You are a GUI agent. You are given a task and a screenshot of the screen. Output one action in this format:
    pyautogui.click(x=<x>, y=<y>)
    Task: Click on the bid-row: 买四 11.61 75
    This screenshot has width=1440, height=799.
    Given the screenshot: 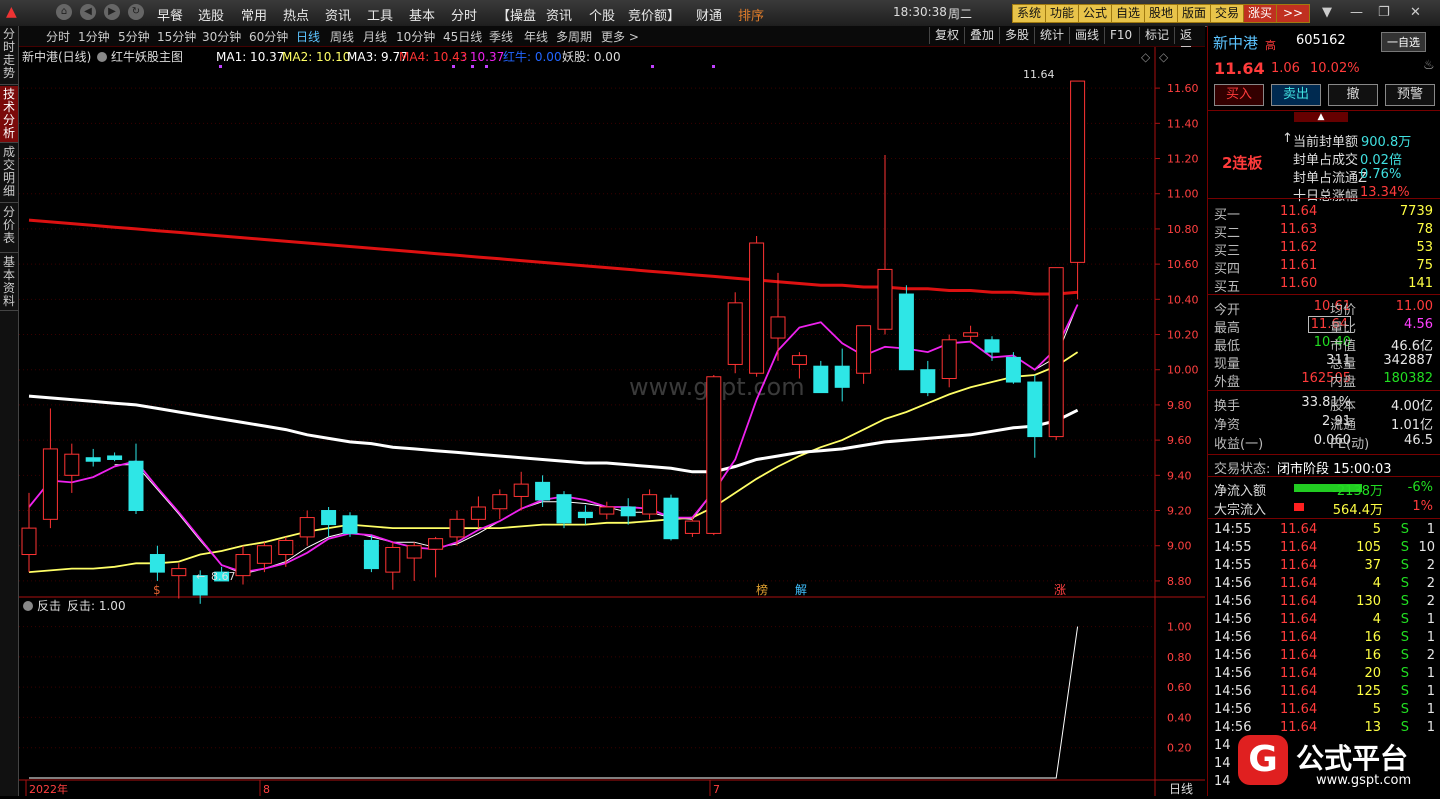 What is the action you would take?
    pyautogui.click(x=1324, y=267)
    